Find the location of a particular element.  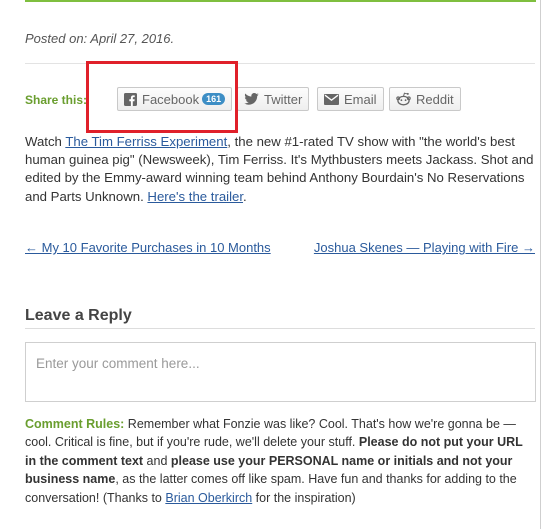

share-label: Share this: is located at coordinates (56, 100).